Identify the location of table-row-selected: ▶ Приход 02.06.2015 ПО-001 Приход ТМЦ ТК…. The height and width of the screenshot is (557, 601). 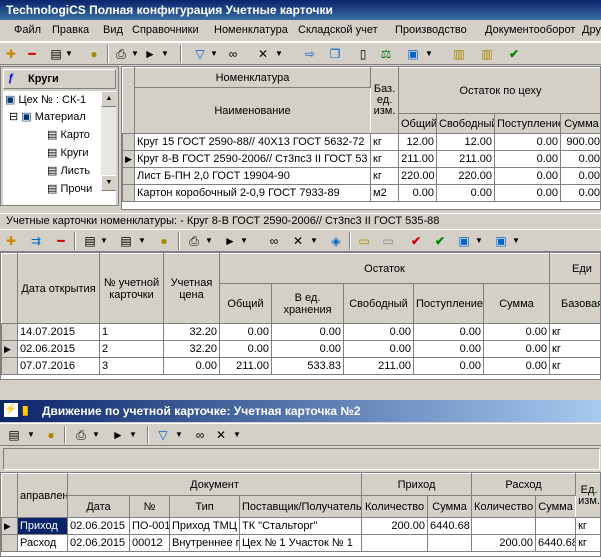
(300, 526).